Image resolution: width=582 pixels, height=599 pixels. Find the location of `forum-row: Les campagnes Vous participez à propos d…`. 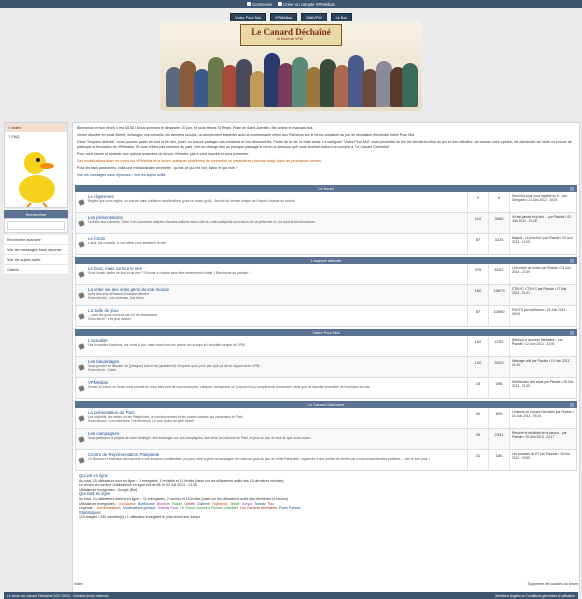

forum-row: Les campagnes Vous participez à propos d… is located at coordinates (326, 439).